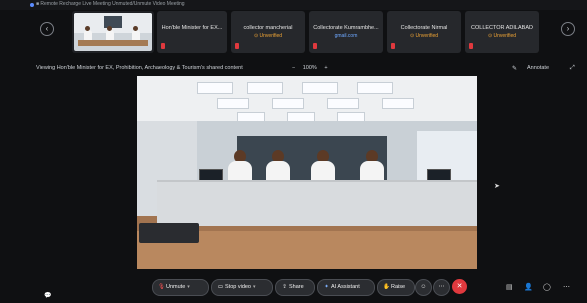 The height and width of the screenshot is (303, 587). Describe the element at coordinates (47, 295) in the screenshot. I see `captions-icon: 💬` at that location.